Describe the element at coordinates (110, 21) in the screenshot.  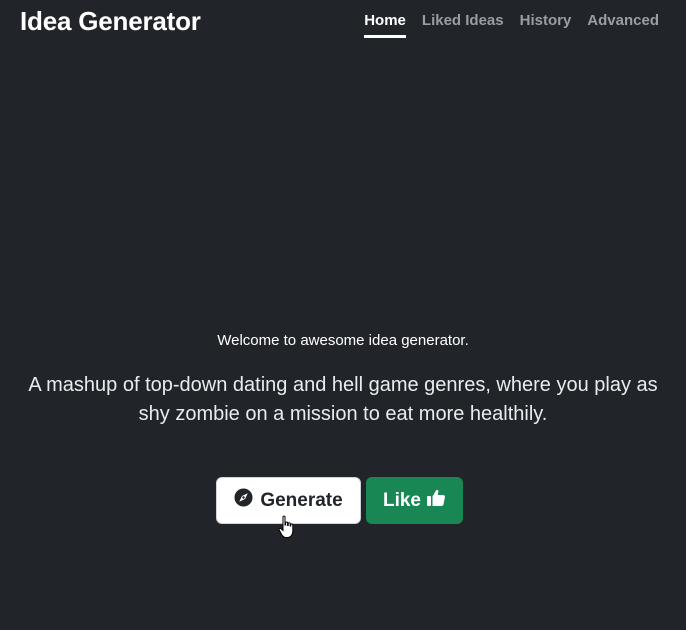
I see `app-title: Idea Generator` at that location.